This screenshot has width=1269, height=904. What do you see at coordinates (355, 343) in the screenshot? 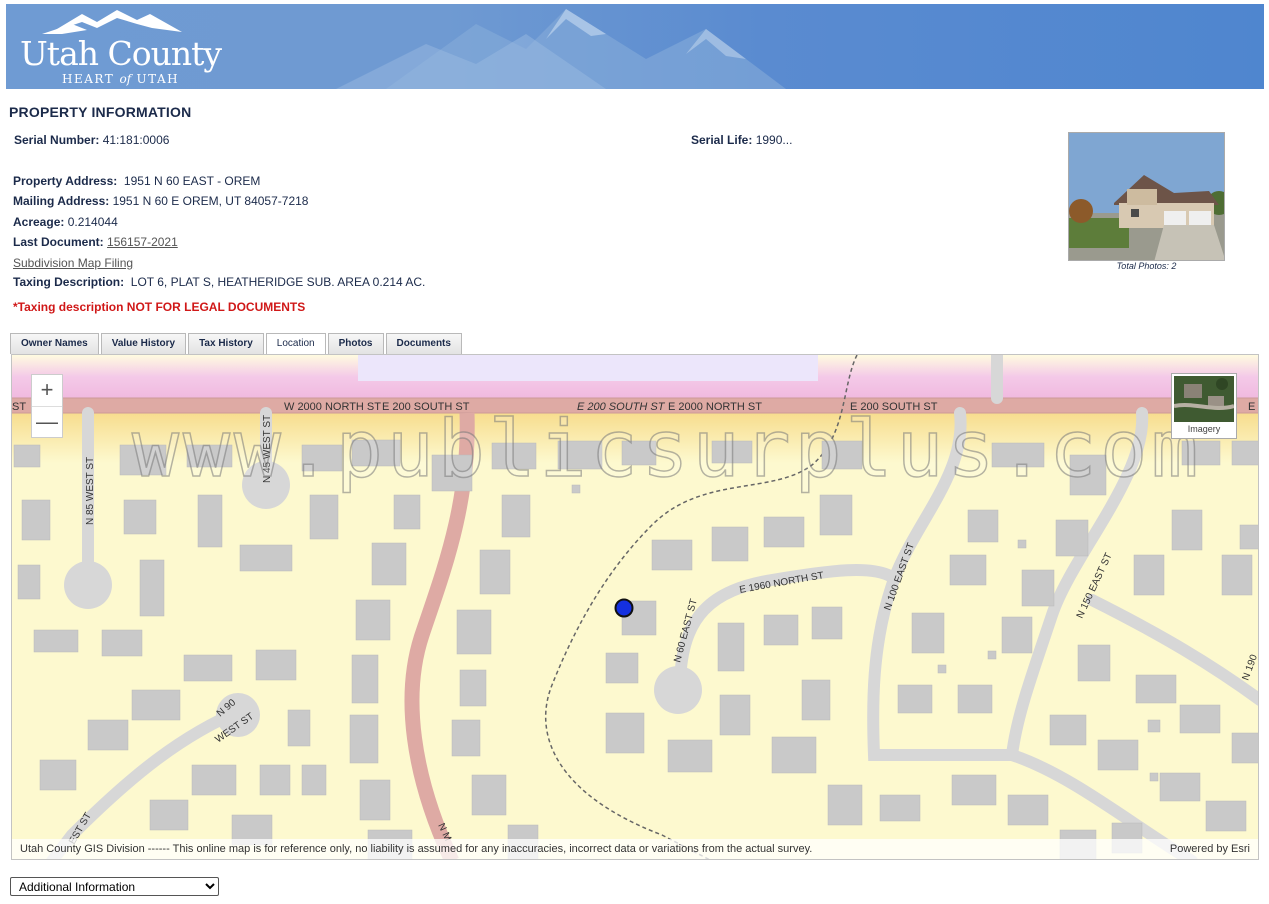
I see `tab-photos: Photos` at bounding box center [355, 343].